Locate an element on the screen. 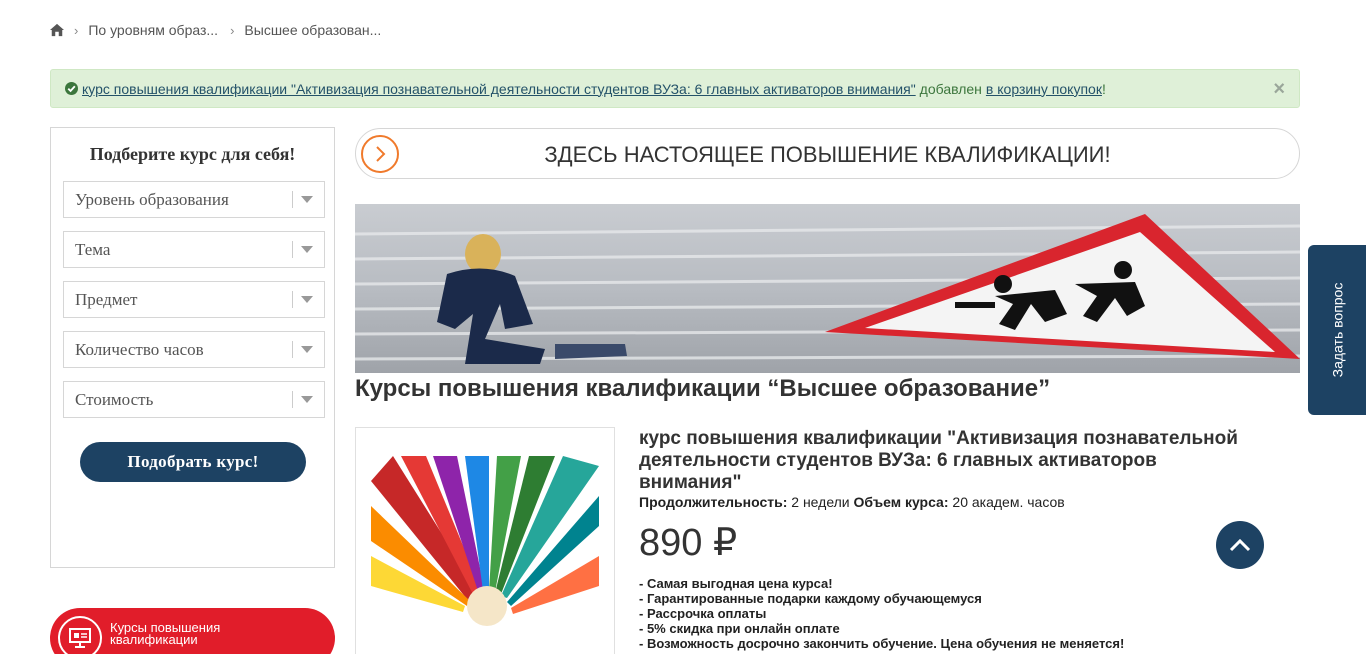  cart-link: в корзину покупок is located at coordinates (1044, 89).